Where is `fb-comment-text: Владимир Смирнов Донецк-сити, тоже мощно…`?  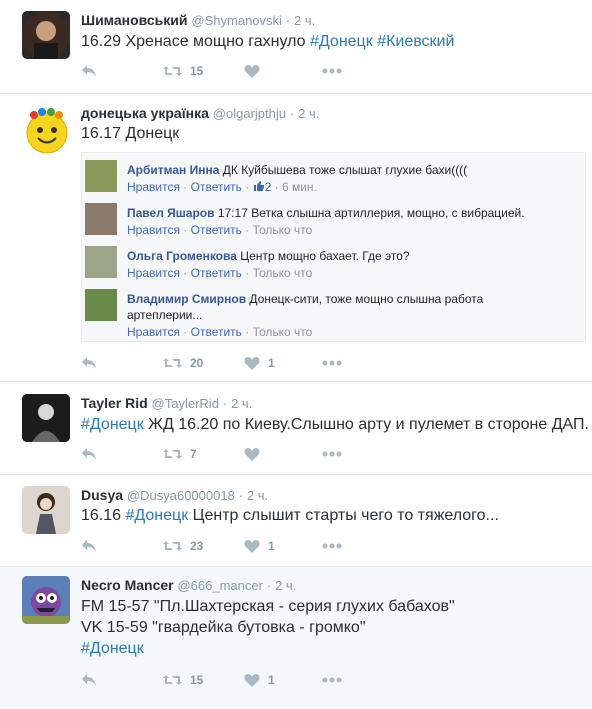
fb-comment-text: Владимир Смирнов Донецк-сити, тоже мощно… is located at coordinates (305, 299).